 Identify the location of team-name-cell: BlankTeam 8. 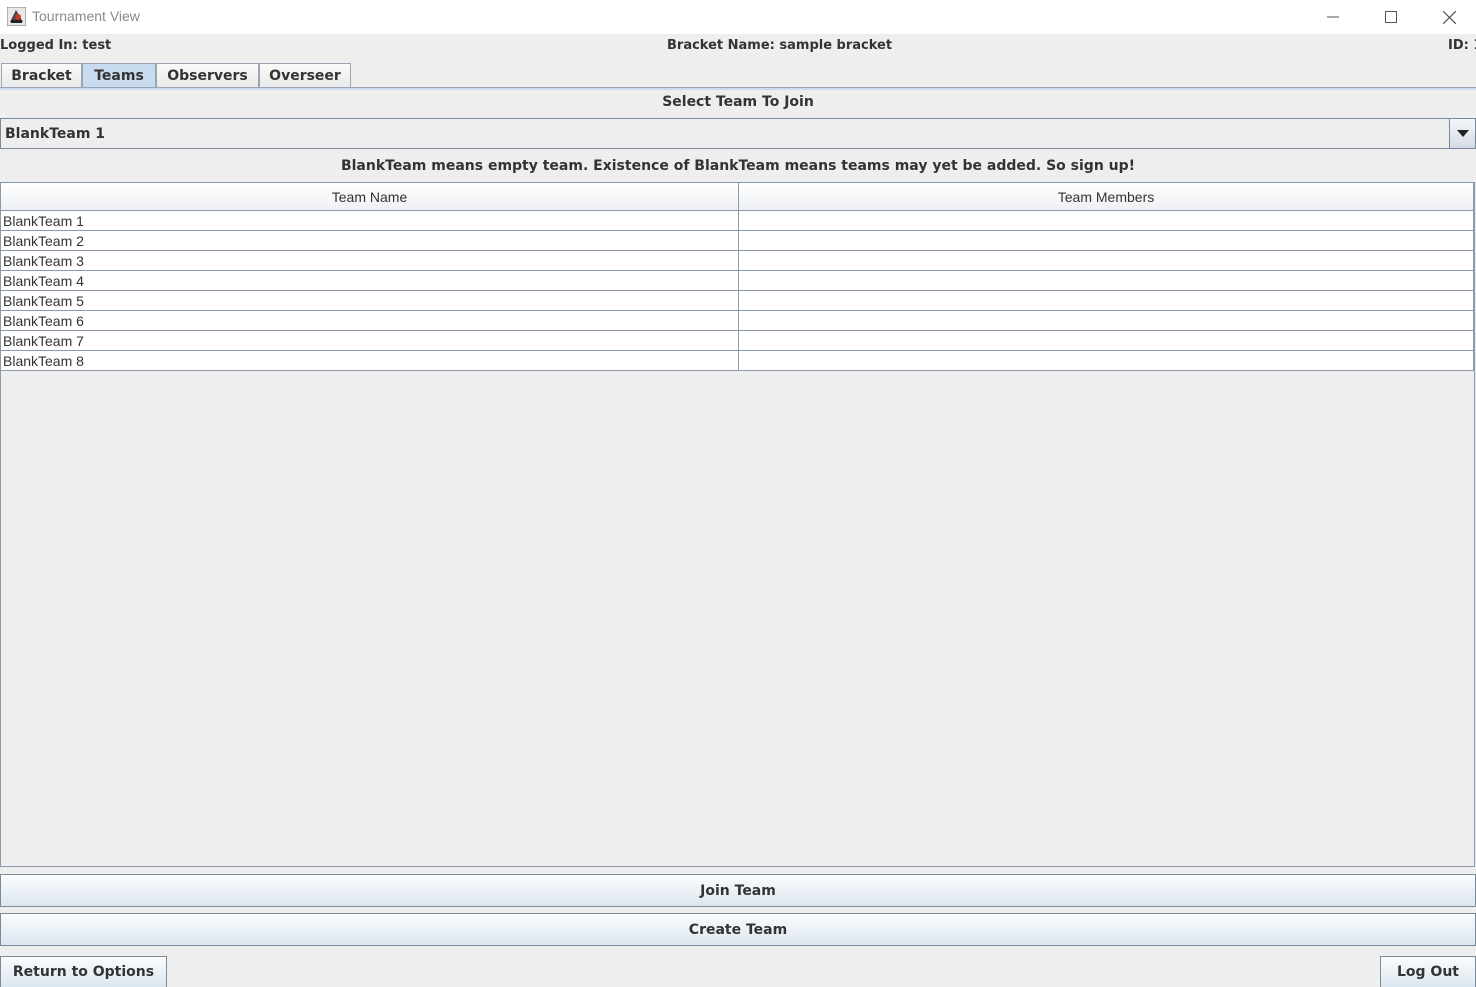
(370, 360).